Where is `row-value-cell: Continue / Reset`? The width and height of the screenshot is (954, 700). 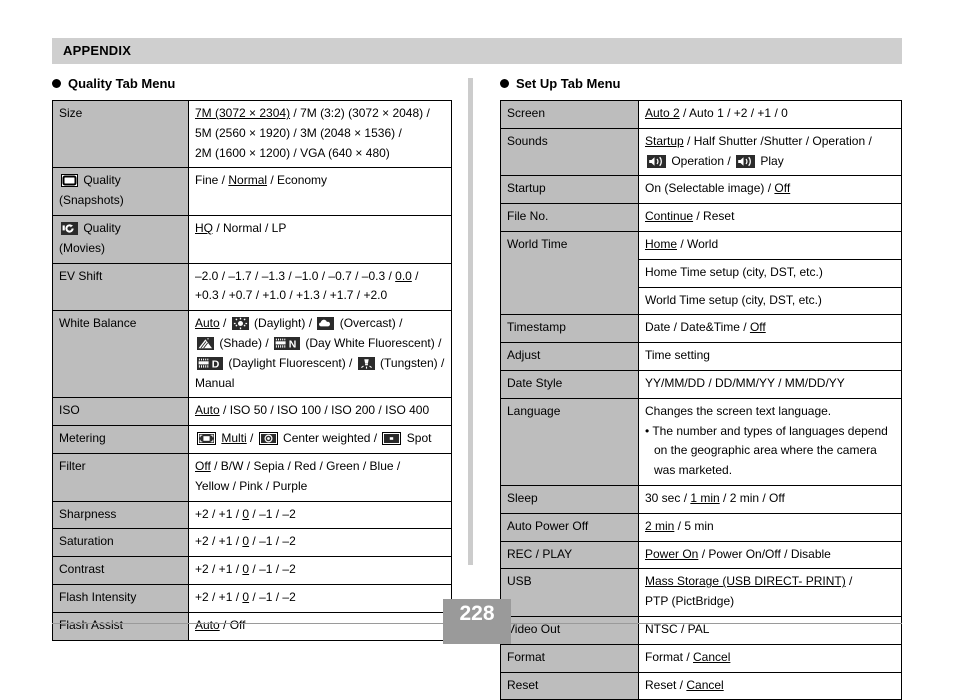
row-value-cell: Continue / Reset is located at coordinates (770, 217).